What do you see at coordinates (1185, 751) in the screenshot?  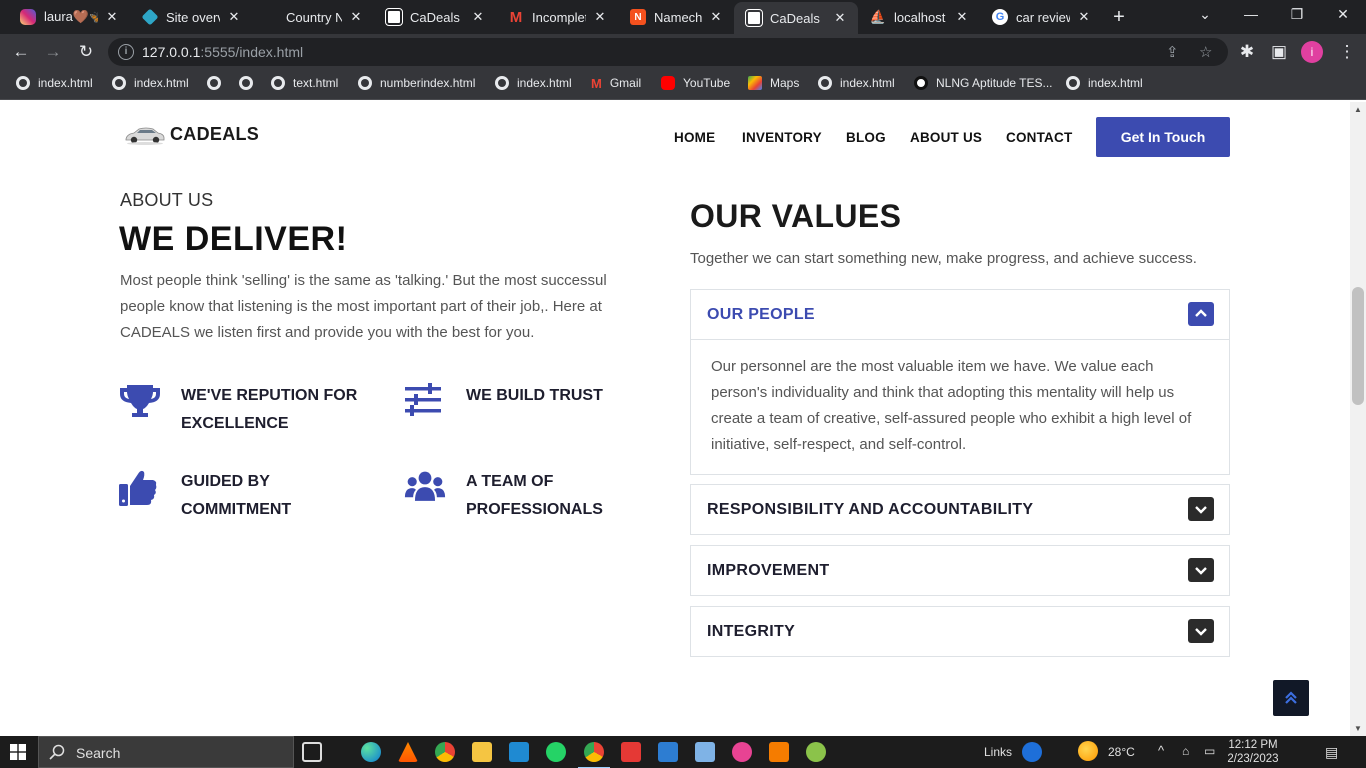 I see `network-icon: ⌂` at bounding box center [1185, 751].